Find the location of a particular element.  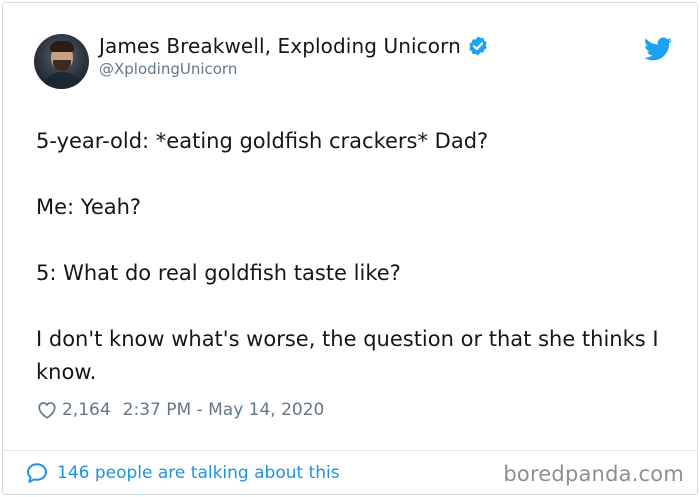

tweet-line: Me: Yeah? is located at coordinates (89, 207).